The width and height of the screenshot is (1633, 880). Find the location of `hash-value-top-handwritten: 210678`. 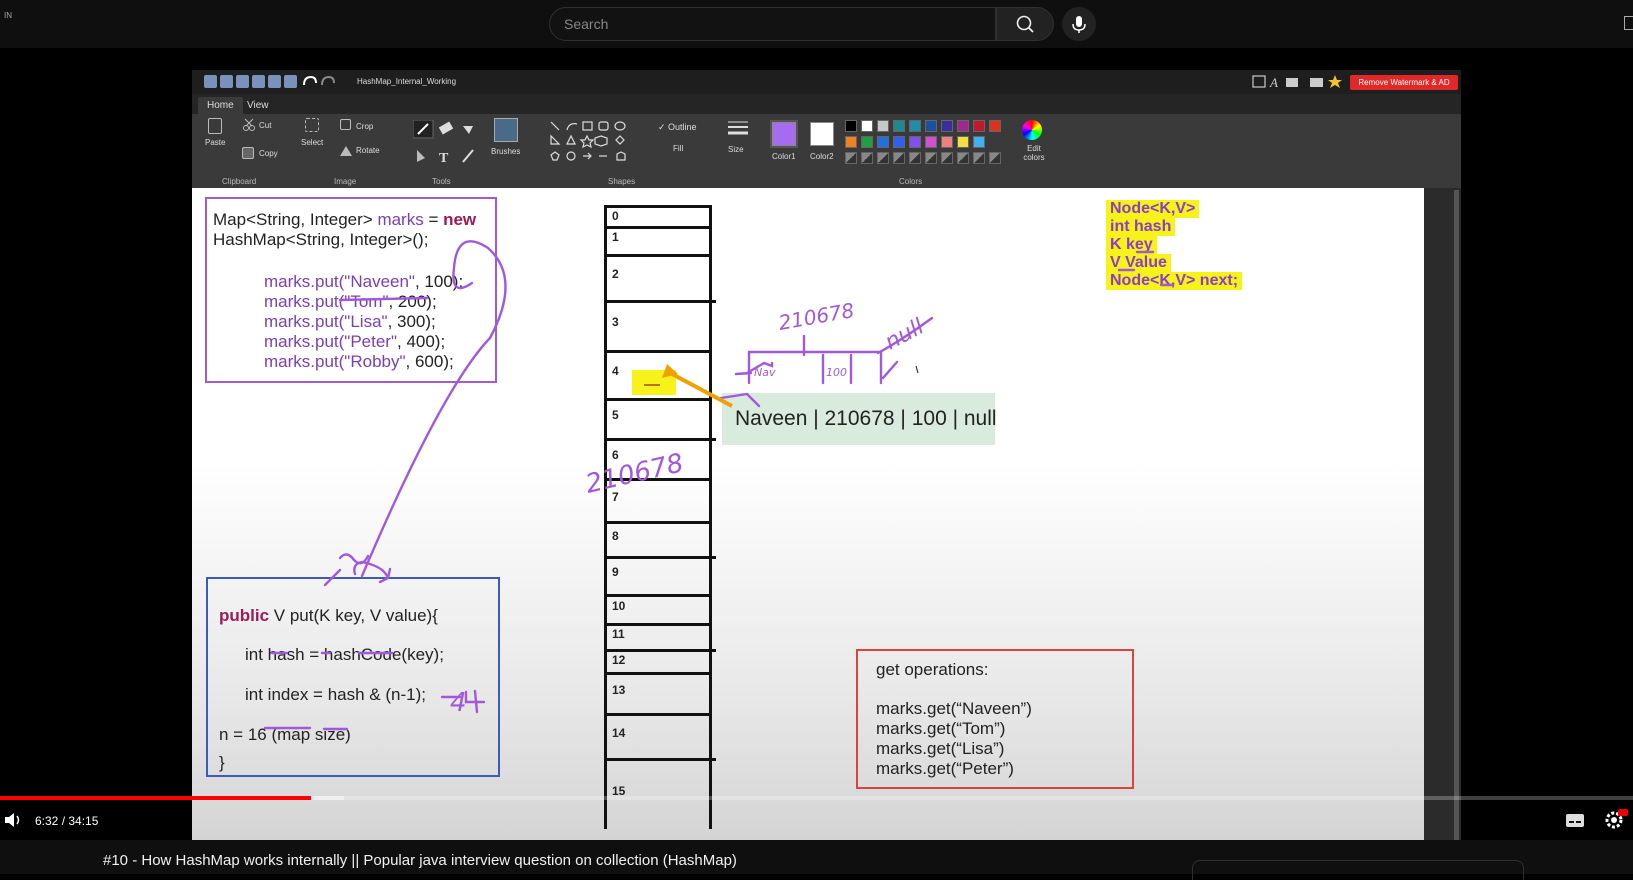

hash-value-top-handwritten: 210678 is located at coordinates (816, 316).